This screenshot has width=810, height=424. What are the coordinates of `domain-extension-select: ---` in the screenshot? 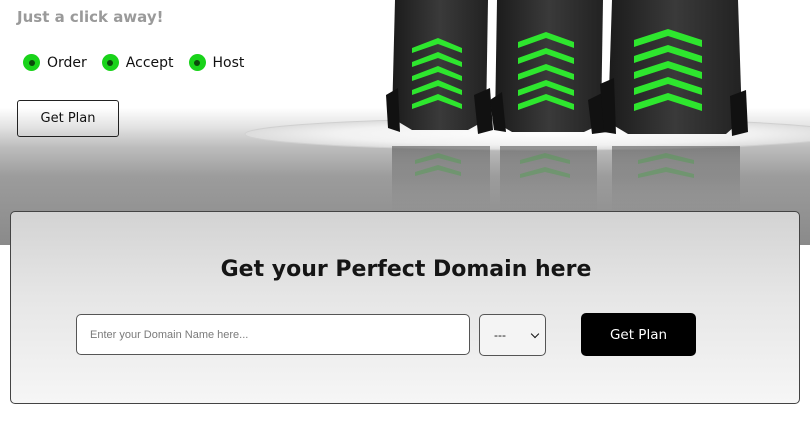 It's located at (512, 335).